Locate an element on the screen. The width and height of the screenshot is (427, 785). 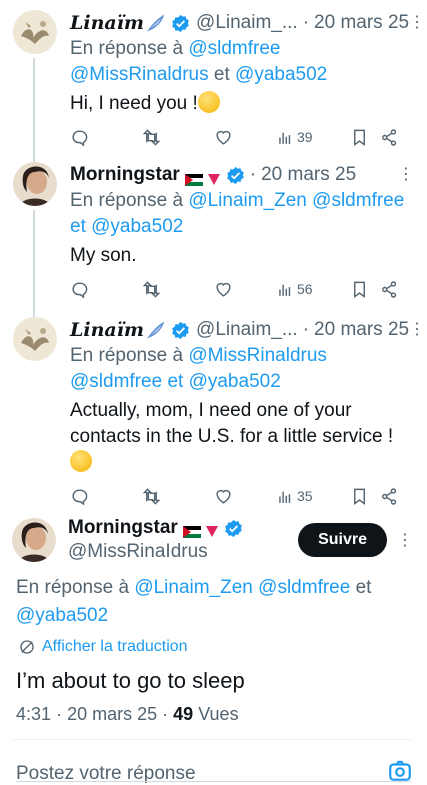
views-count: 56 is located at coordinates (305, 289).